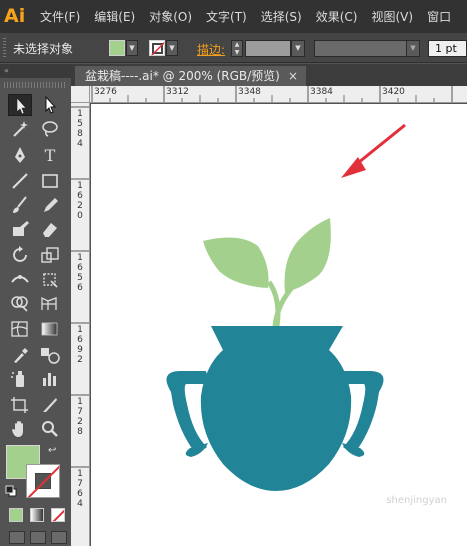 The image size is (467, 546). What do you see at coordinates (80, 129) in the screenshot?
I see `ruler-label: 1584` at bounding box center [80, 129].